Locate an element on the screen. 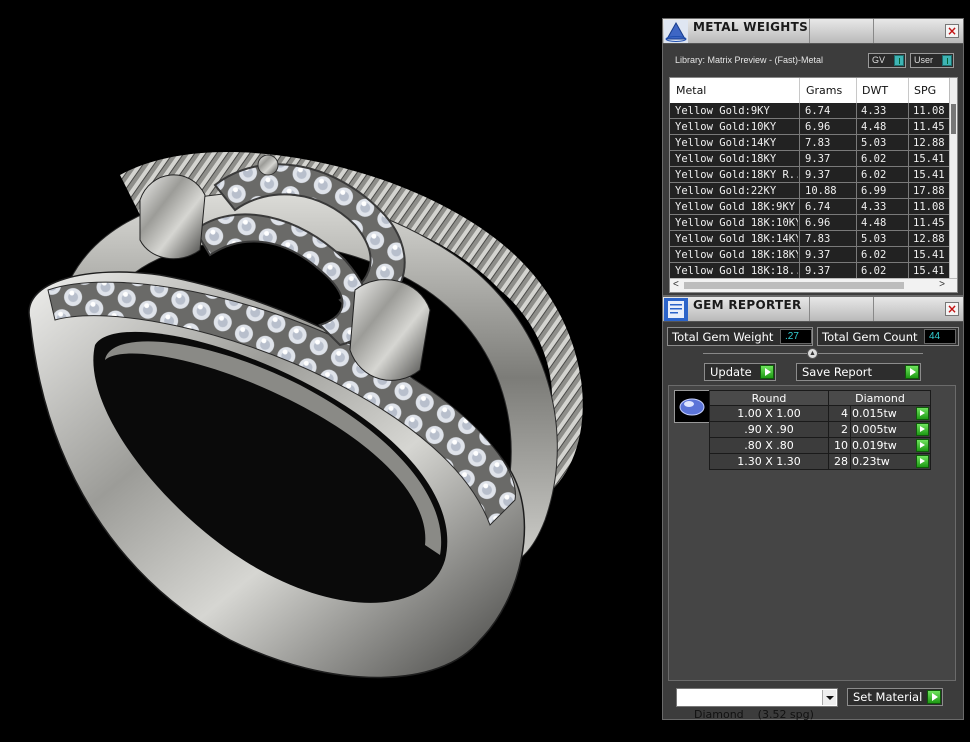 This screenshot has height=742, width=970. update-button: Update is located at coordinates (740, 372).